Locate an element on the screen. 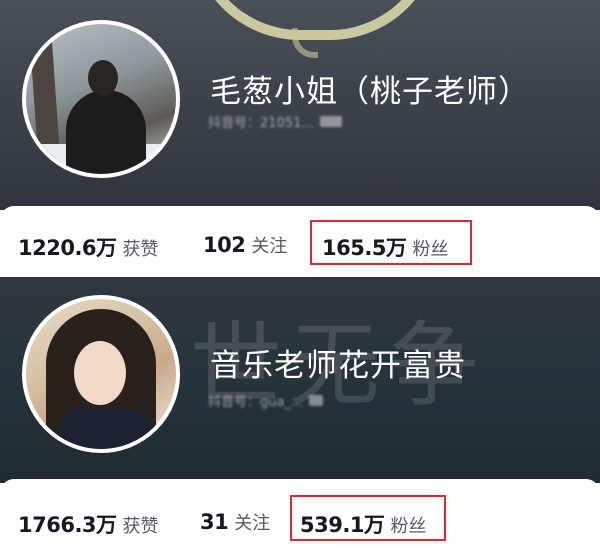  likes-count: 1220.6万 is located at coordinates (67, 248).